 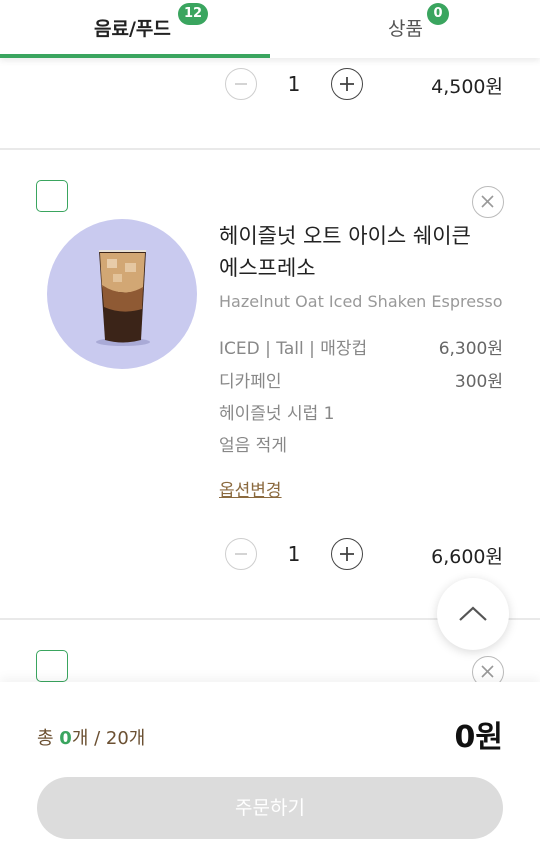 I want to click on tab-label: 음료/푸드, so click(x=132, y=29).